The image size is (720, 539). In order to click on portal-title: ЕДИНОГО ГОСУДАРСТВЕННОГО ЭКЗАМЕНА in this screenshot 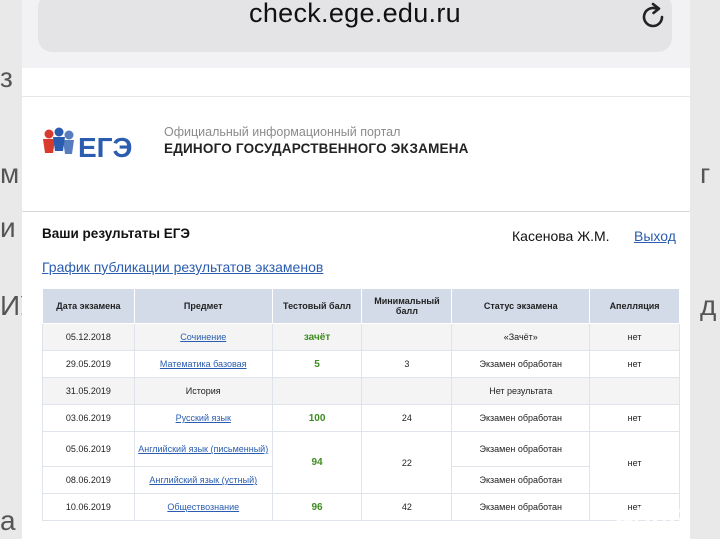, I will do `click(316, 148)`.